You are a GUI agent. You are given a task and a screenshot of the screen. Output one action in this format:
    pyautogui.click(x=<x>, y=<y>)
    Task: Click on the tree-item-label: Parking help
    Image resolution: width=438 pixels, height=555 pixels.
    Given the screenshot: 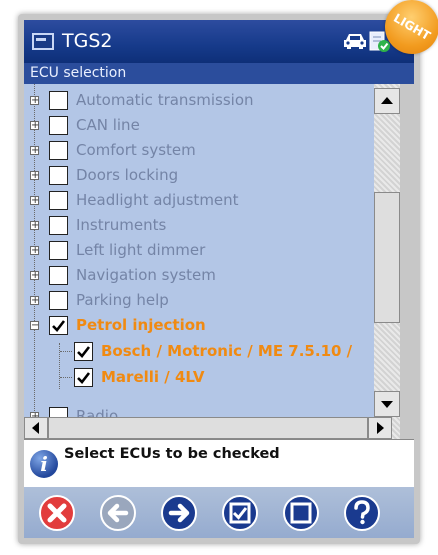 What is the action you would take?
    pyautogui.click(x=122, y=300)
    